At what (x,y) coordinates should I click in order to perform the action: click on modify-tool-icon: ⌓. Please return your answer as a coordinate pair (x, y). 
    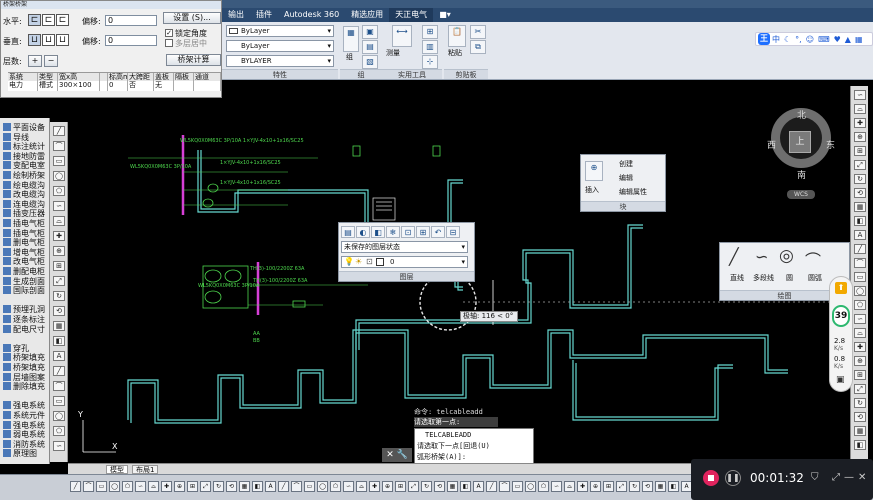
    Looking at the image, I should click on (860, 333).